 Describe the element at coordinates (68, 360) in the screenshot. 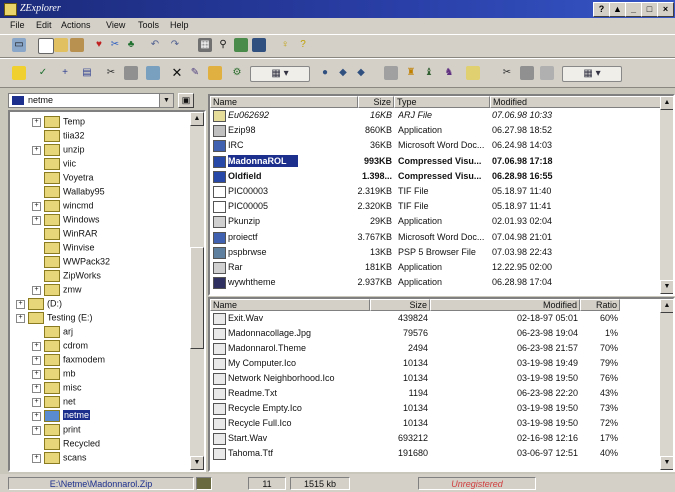

I see `tree-item: + faxmodem` at that location.